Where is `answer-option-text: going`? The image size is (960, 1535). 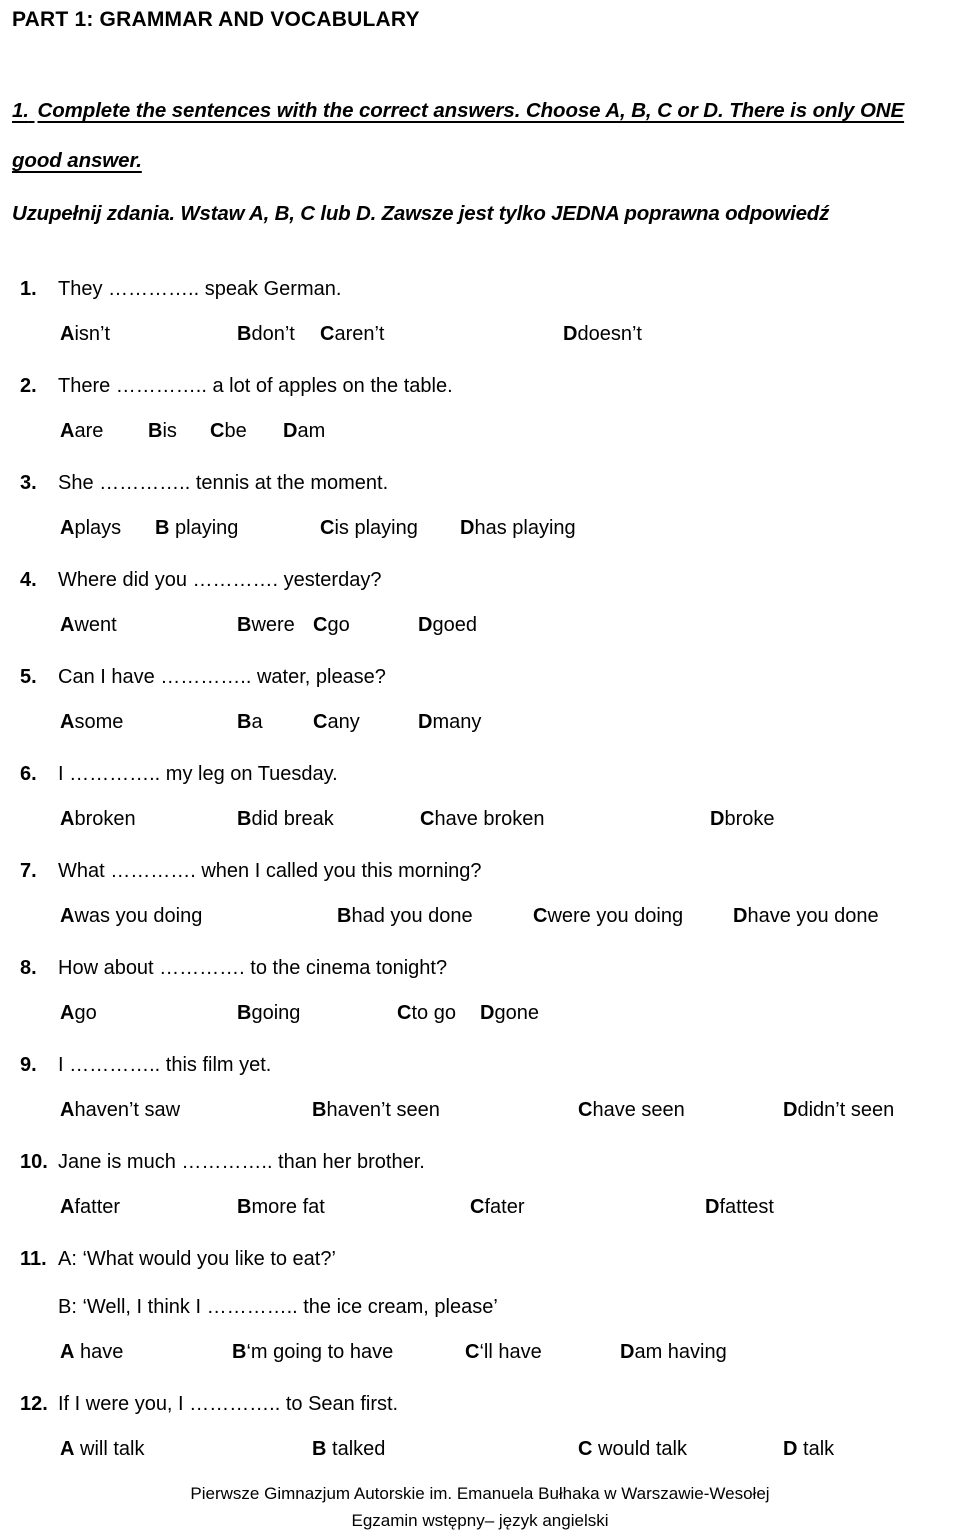
answer-option-text: going is located at coordinates (276, 1013).